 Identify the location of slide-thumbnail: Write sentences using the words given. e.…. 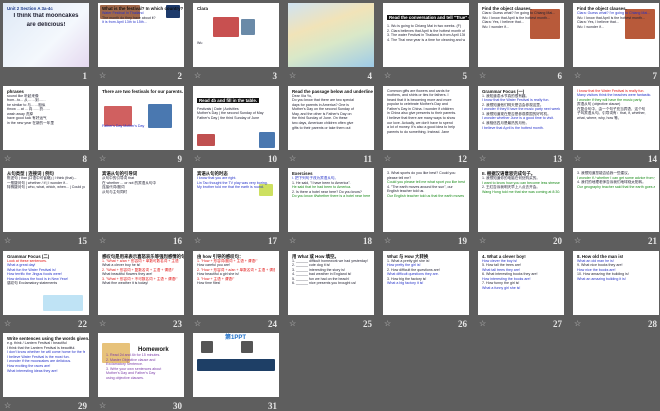
(46, 365).